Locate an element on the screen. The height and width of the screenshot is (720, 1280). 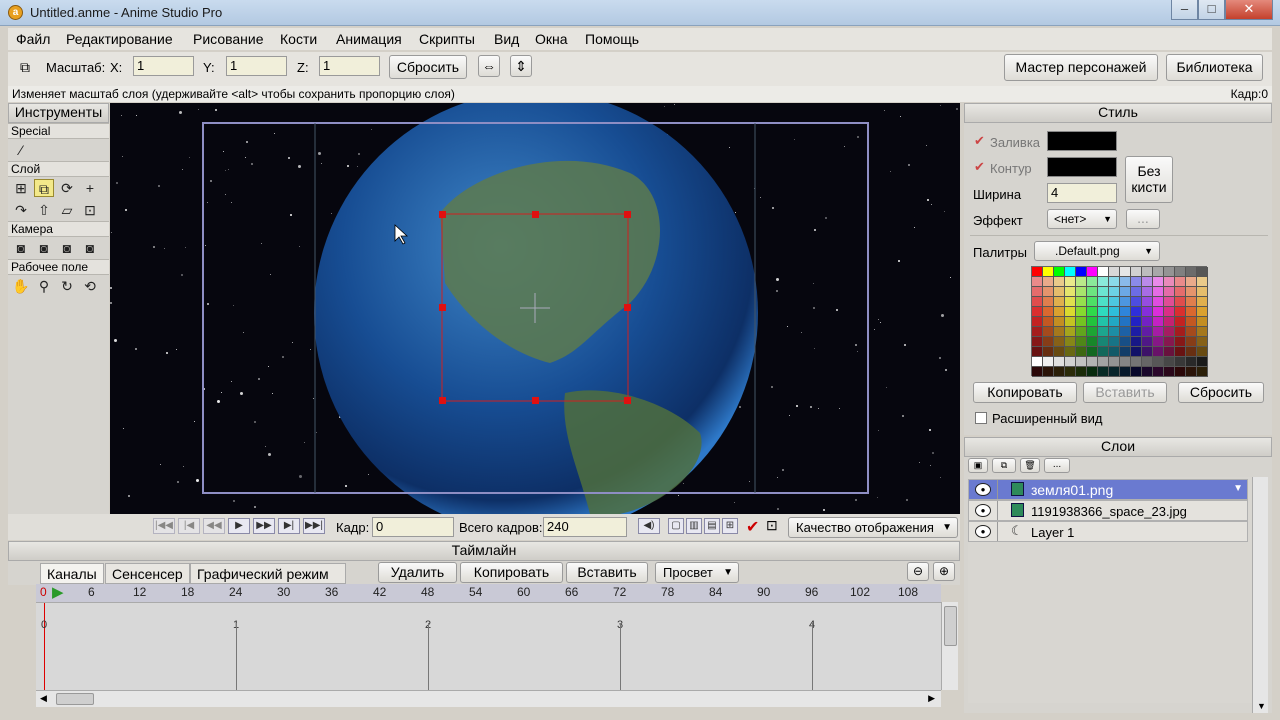
tab-graph-mode: Графический режим is located at coordinates (268, 573).